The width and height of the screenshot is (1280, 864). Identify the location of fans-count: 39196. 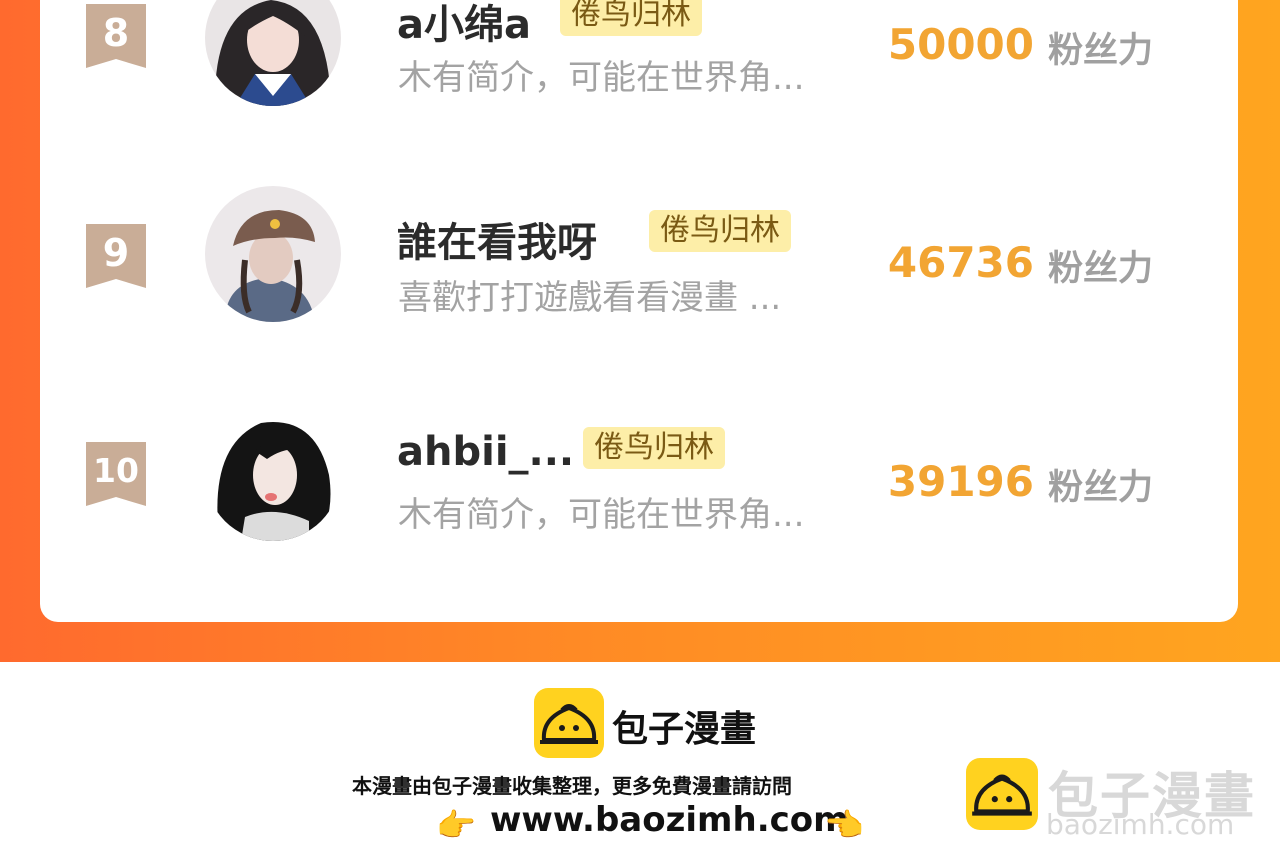
(960, 481).